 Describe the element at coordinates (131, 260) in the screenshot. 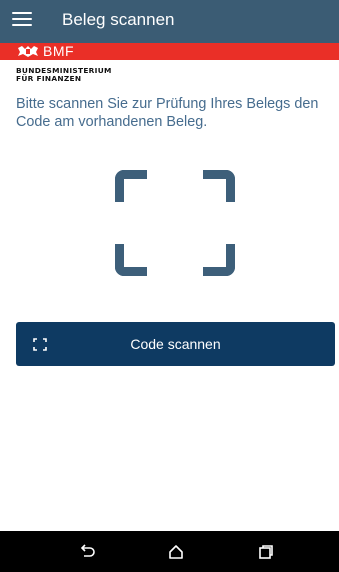

I see `viewfinder-corner-bottom-left` at that location.